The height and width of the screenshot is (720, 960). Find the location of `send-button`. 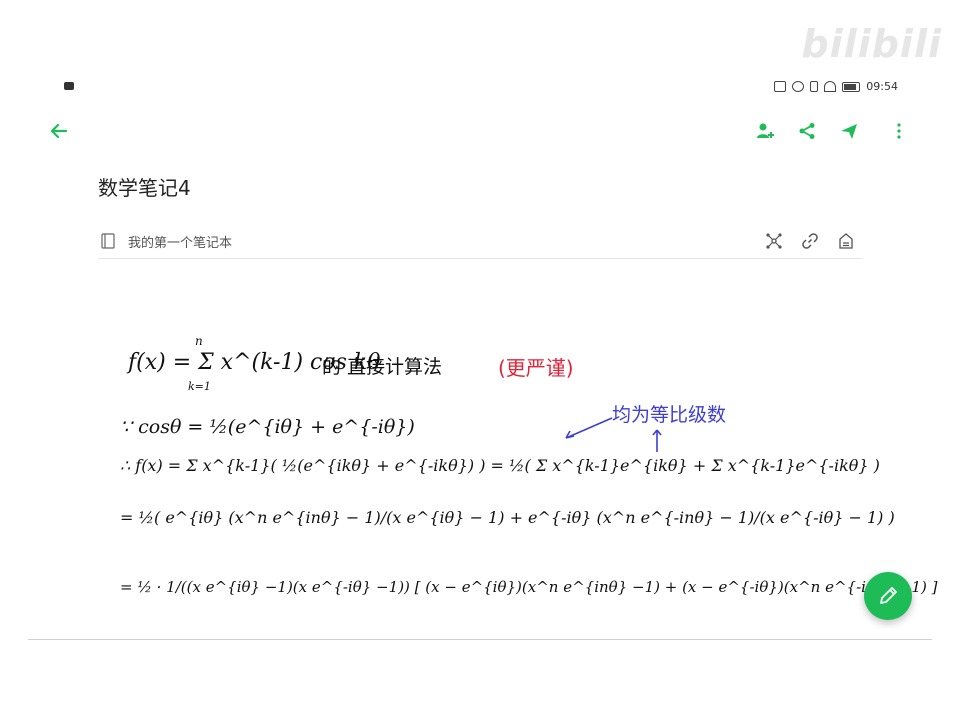

send-button is located at coordinates (849, 131).